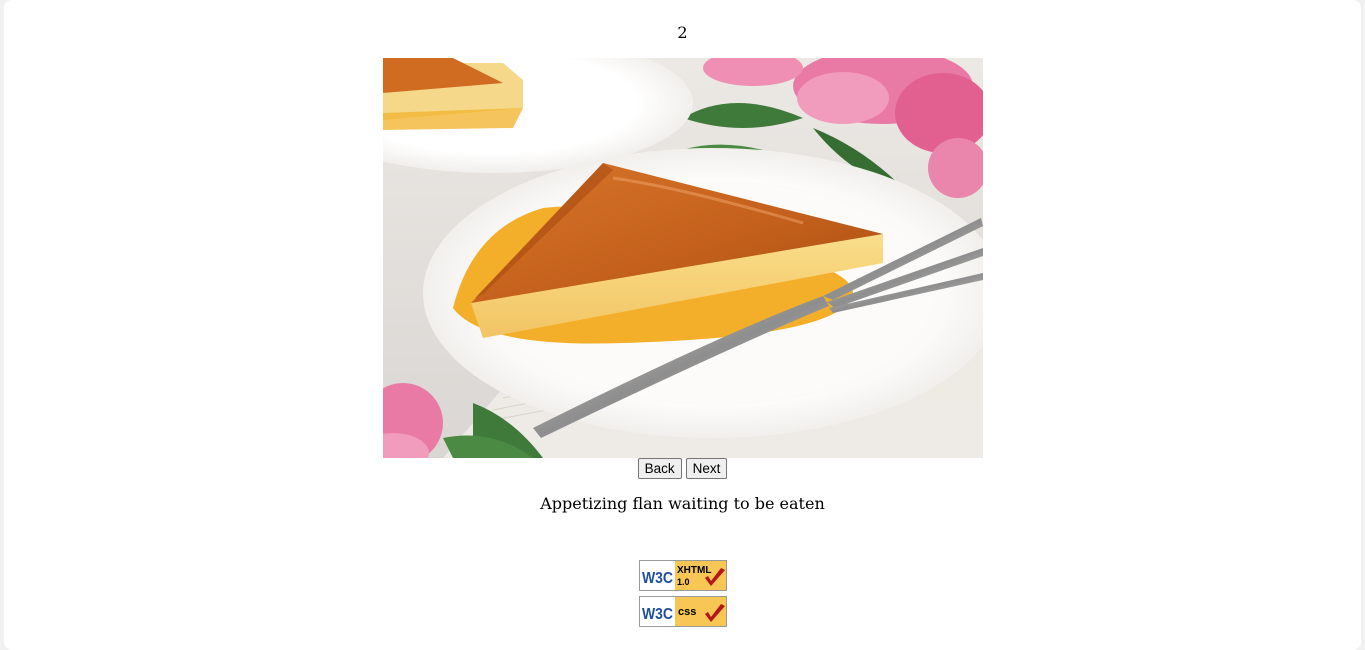  Describe the element at coordinates (682, 32) in the screenshot. I see `slide-counter: 2` at that location.